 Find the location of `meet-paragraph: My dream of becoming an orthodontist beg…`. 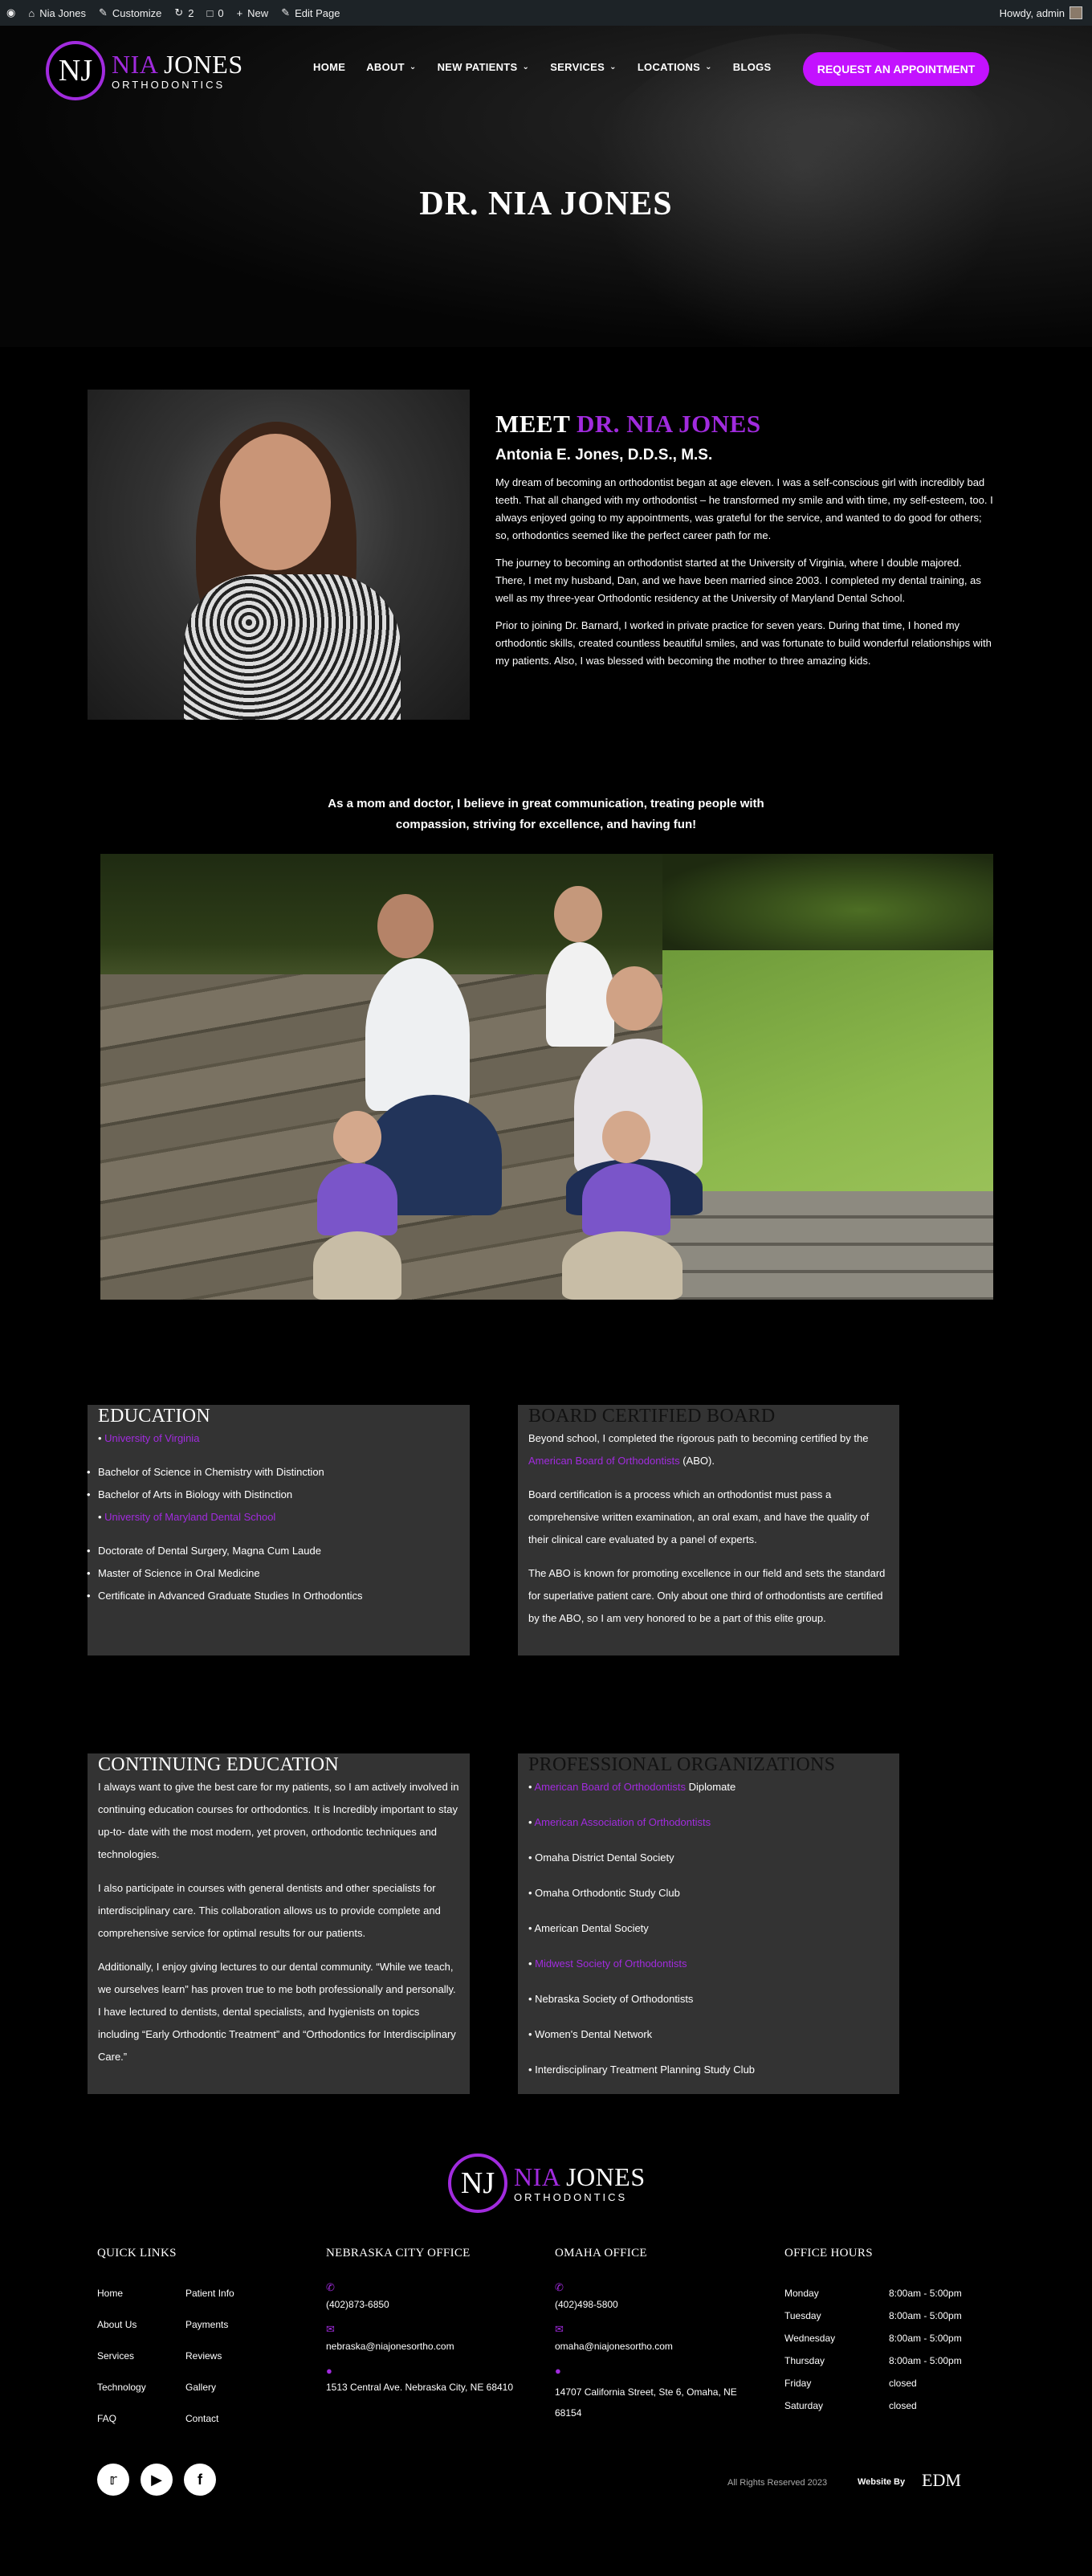

meet-paragraph: My dream of becoming an orthodontist beg… is located at coordinates (744, 508).